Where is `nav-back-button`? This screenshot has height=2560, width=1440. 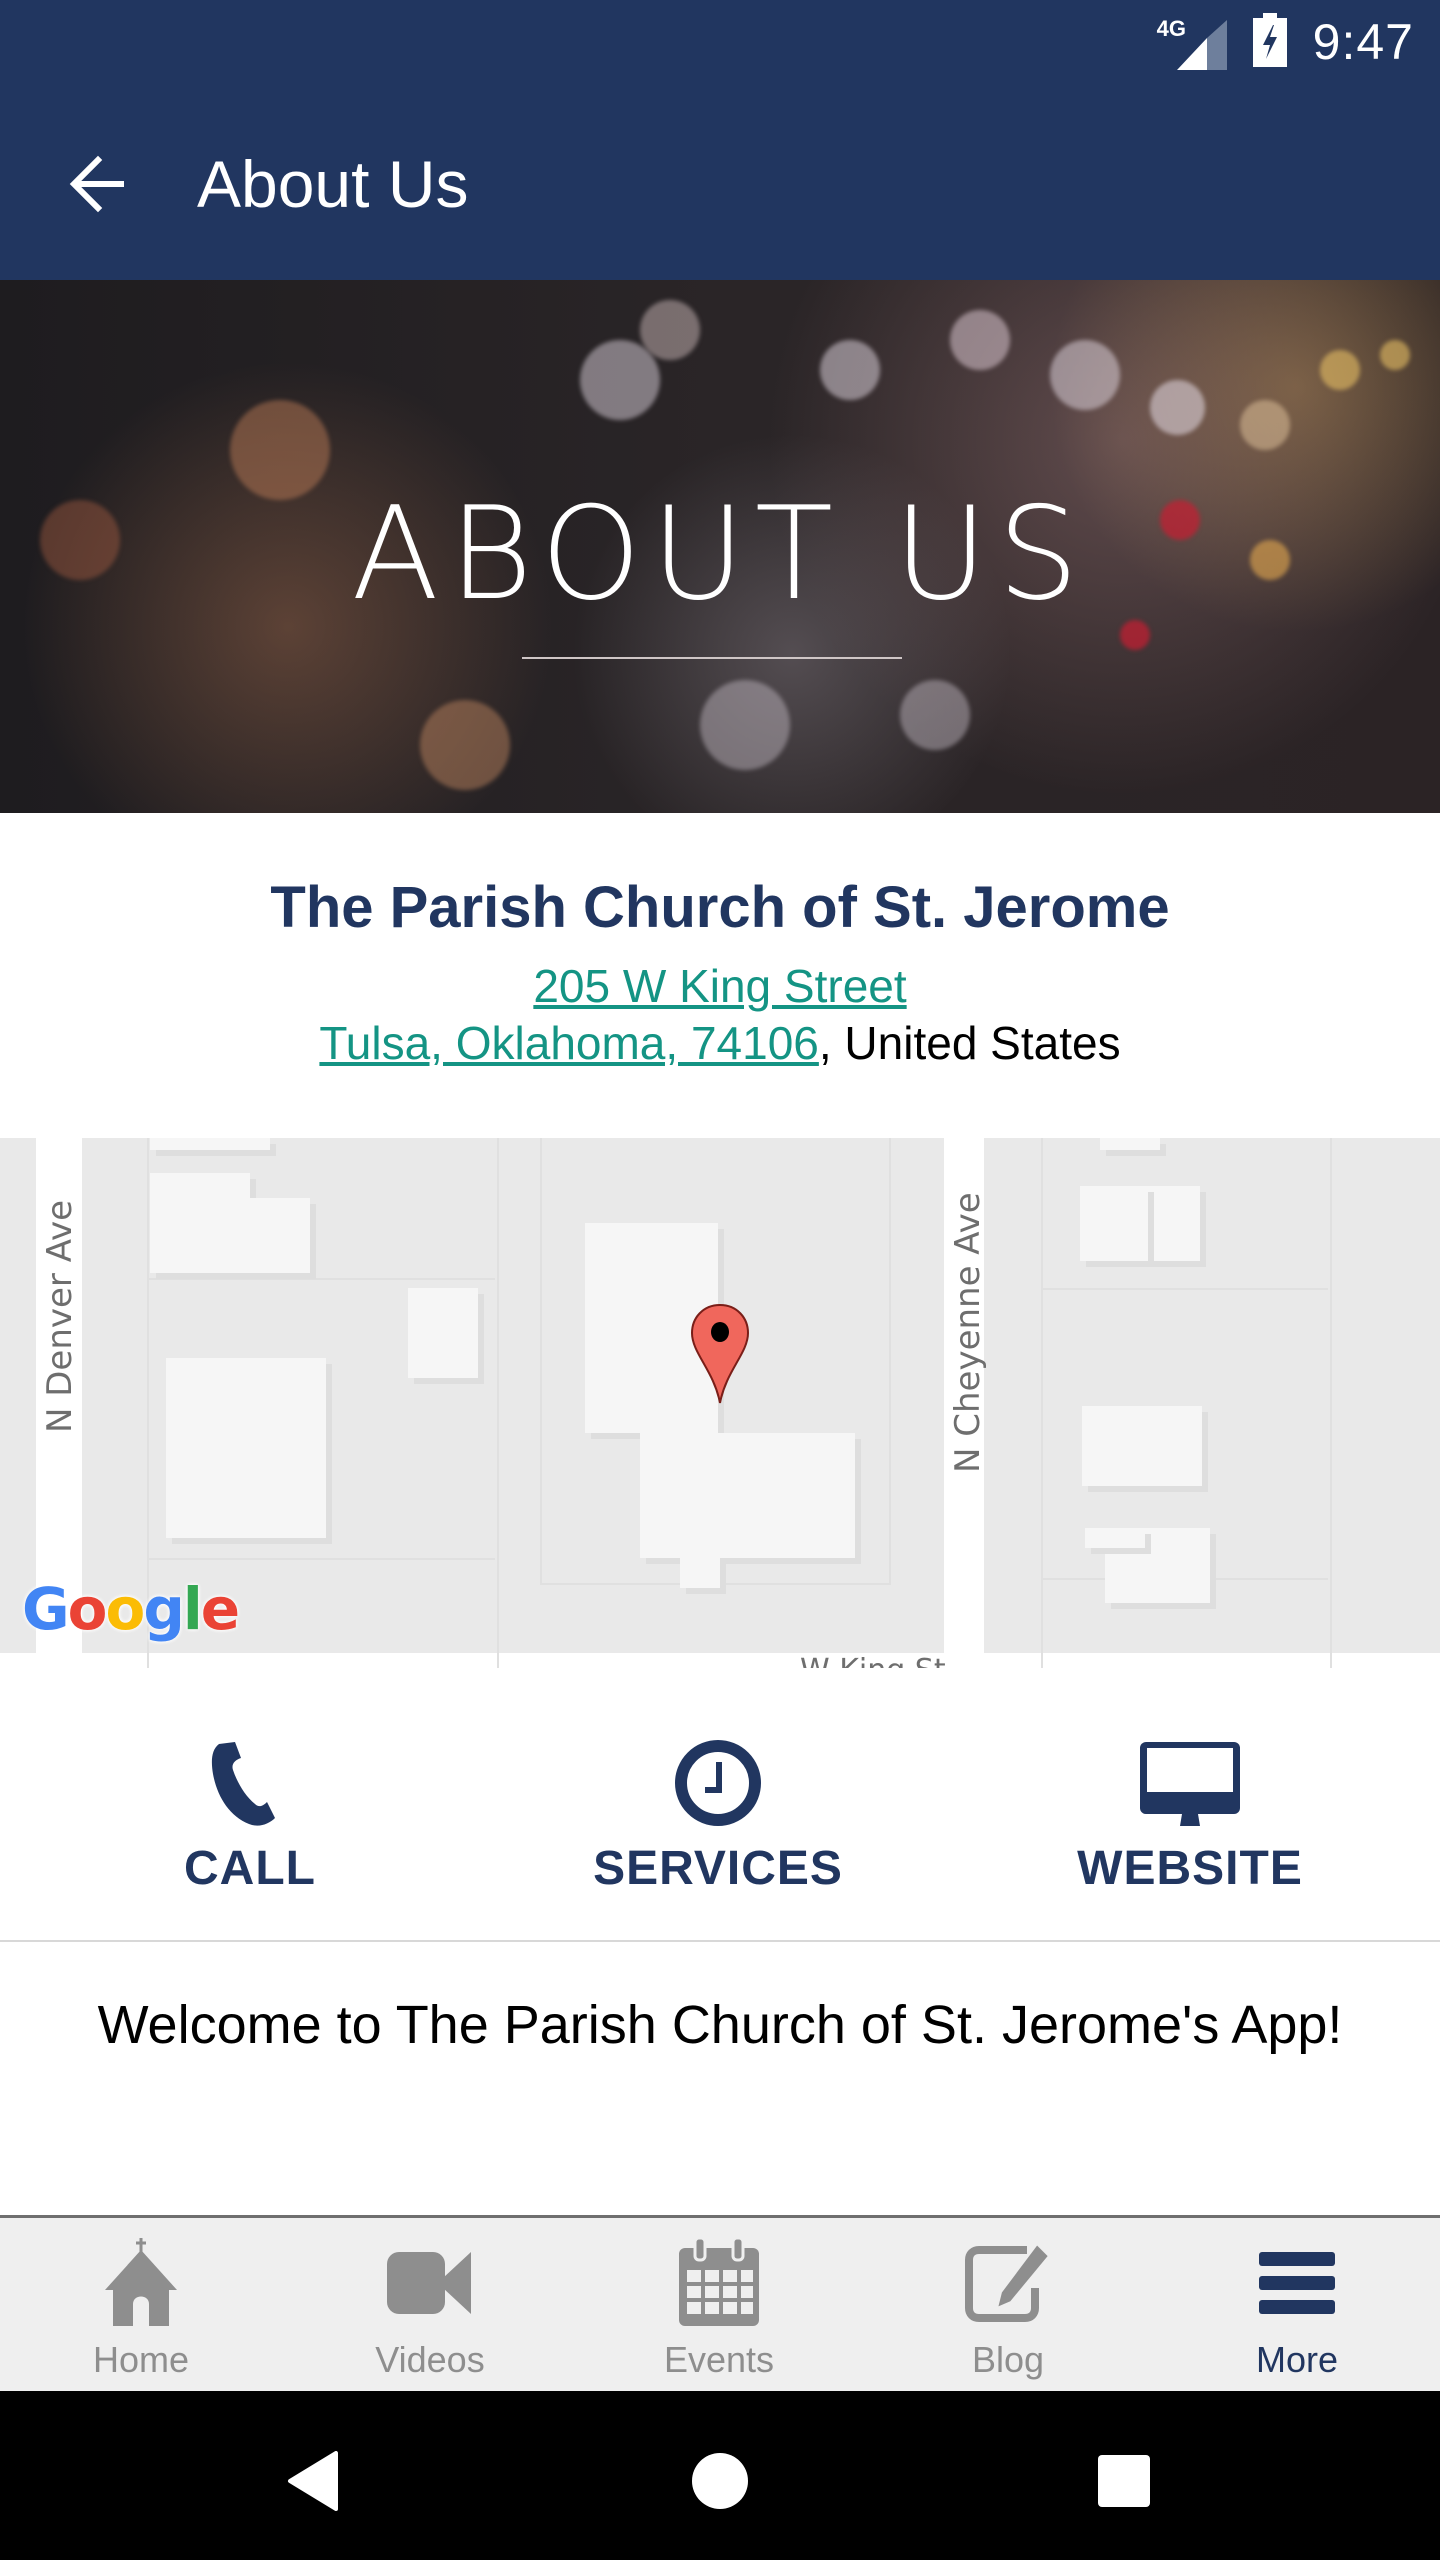
nav-back-button is located at coordinates (316, 2481).